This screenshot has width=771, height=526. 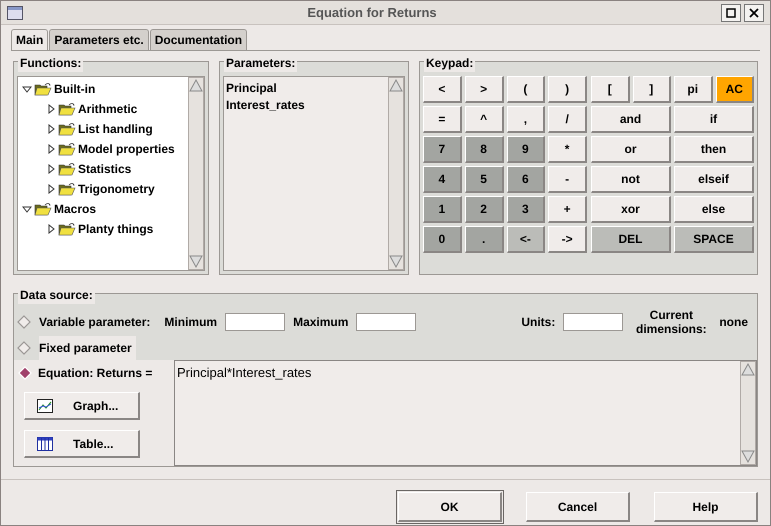 I want to click on close-icon, so click(x=754, y=13).